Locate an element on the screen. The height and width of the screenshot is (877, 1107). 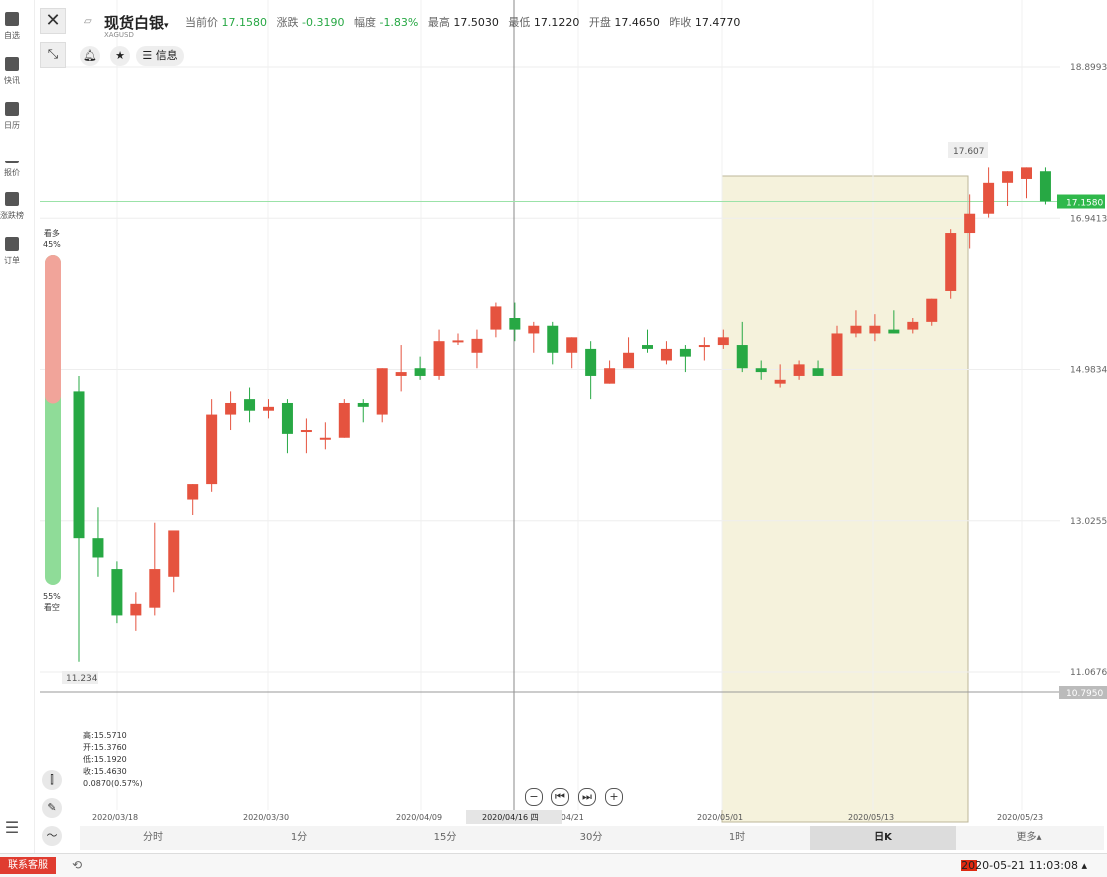
period-tabs: 分时 1分 15分 30分 1时 日K 更多▴ is located at coordinates (592, 838).